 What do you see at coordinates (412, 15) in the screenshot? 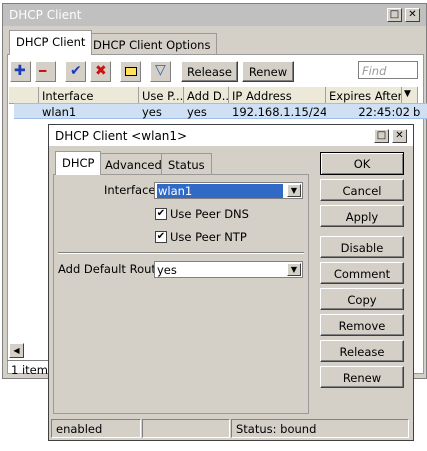
I see `close-button: ✕` at bounding box center [412, 15].